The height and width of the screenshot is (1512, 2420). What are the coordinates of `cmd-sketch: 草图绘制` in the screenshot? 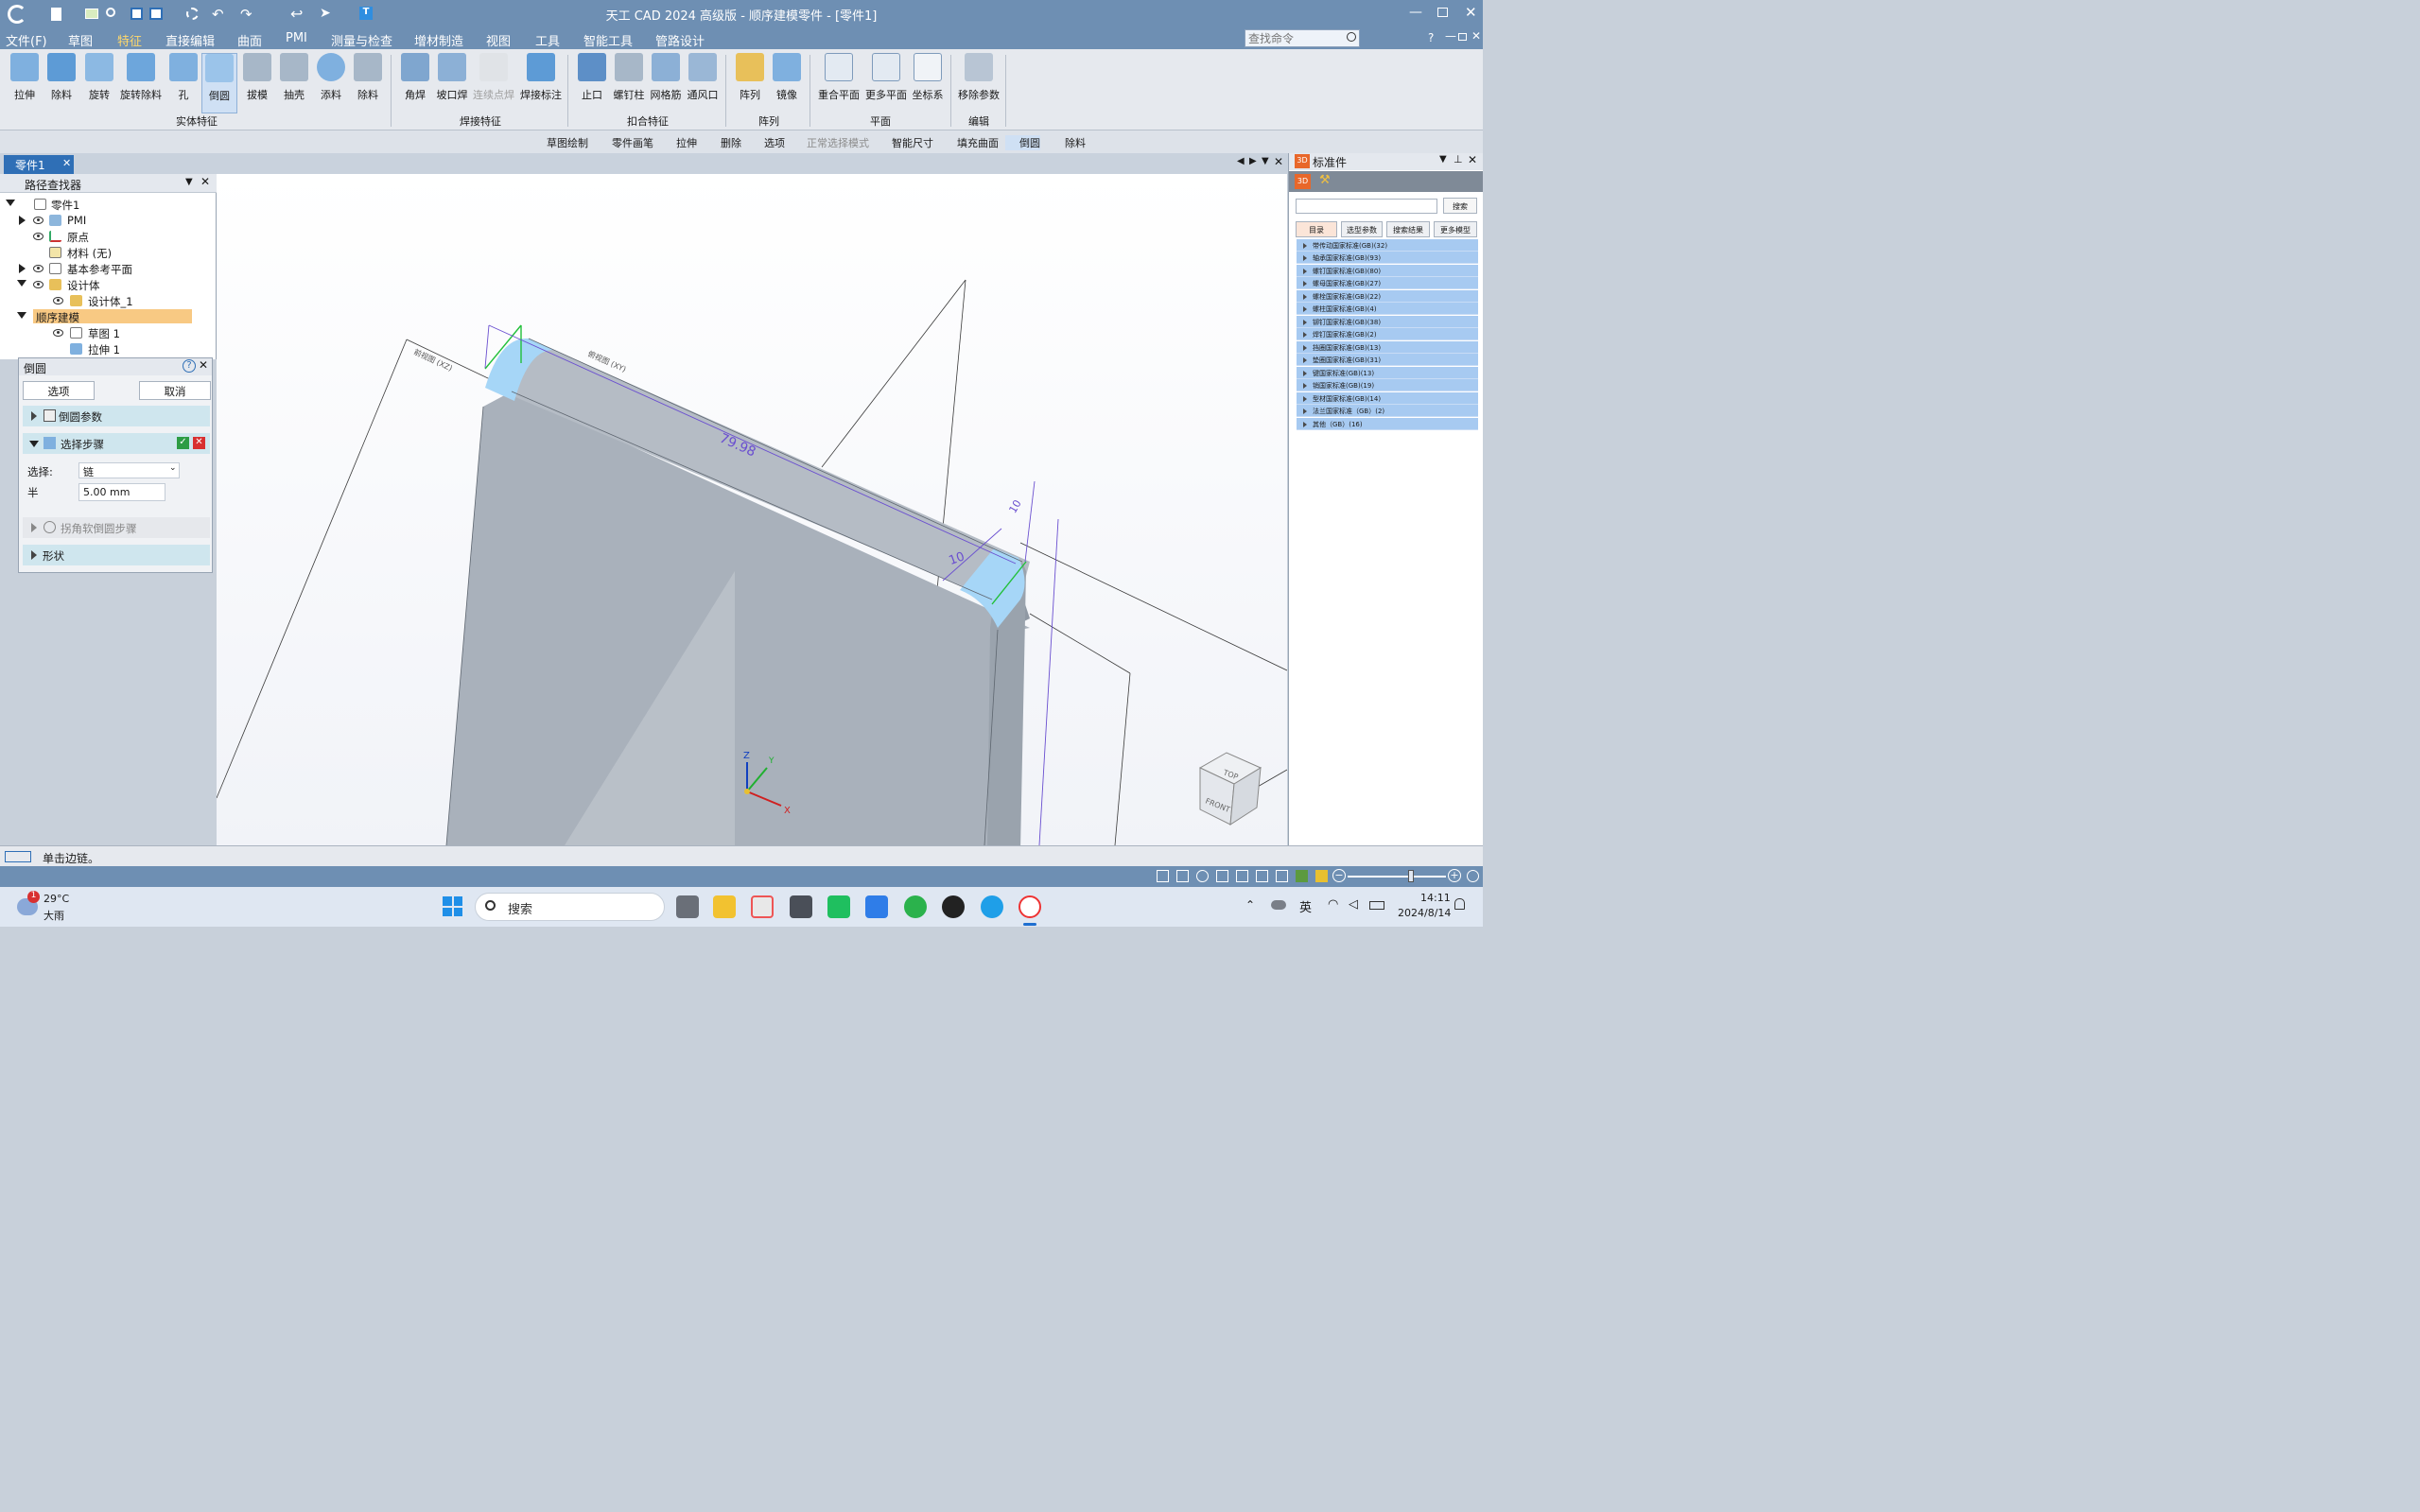 It's located at (560, 142).